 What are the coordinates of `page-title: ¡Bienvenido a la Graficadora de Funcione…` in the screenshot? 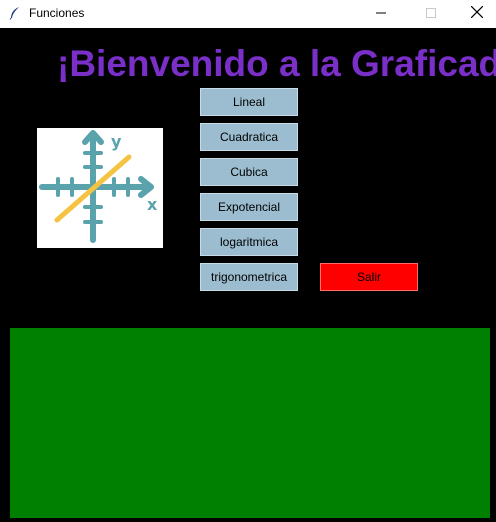 It's located at (276, 63).